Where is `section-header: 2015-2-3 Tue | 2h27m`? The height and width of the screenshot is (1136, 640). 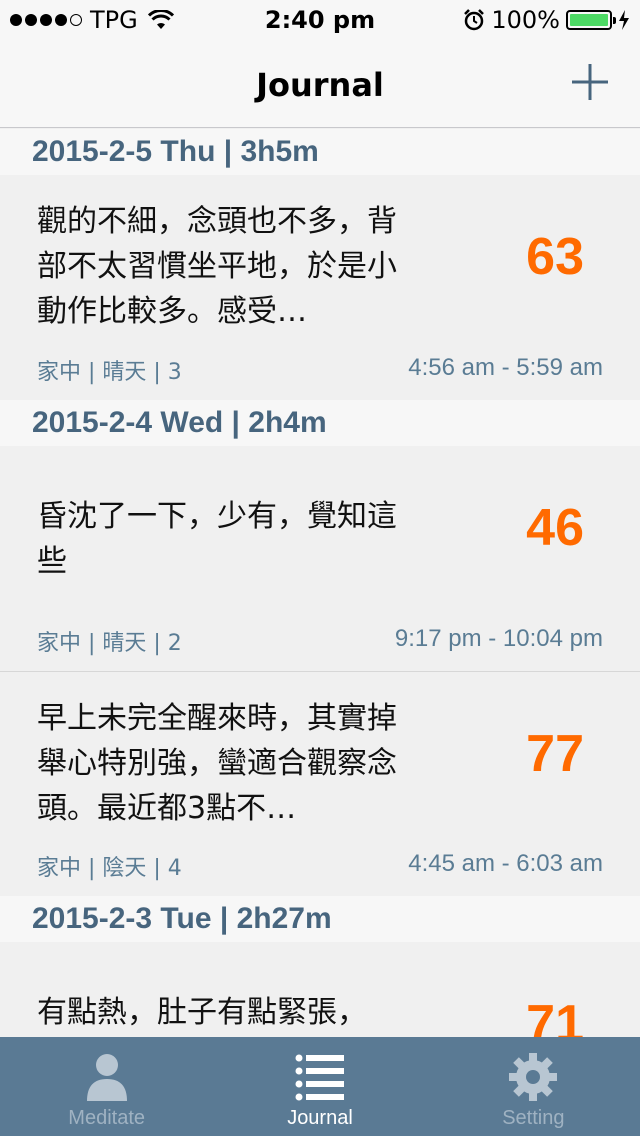 section-header: 2015-2-3 Tue | 2h27m is located at coordinates (320, 919).